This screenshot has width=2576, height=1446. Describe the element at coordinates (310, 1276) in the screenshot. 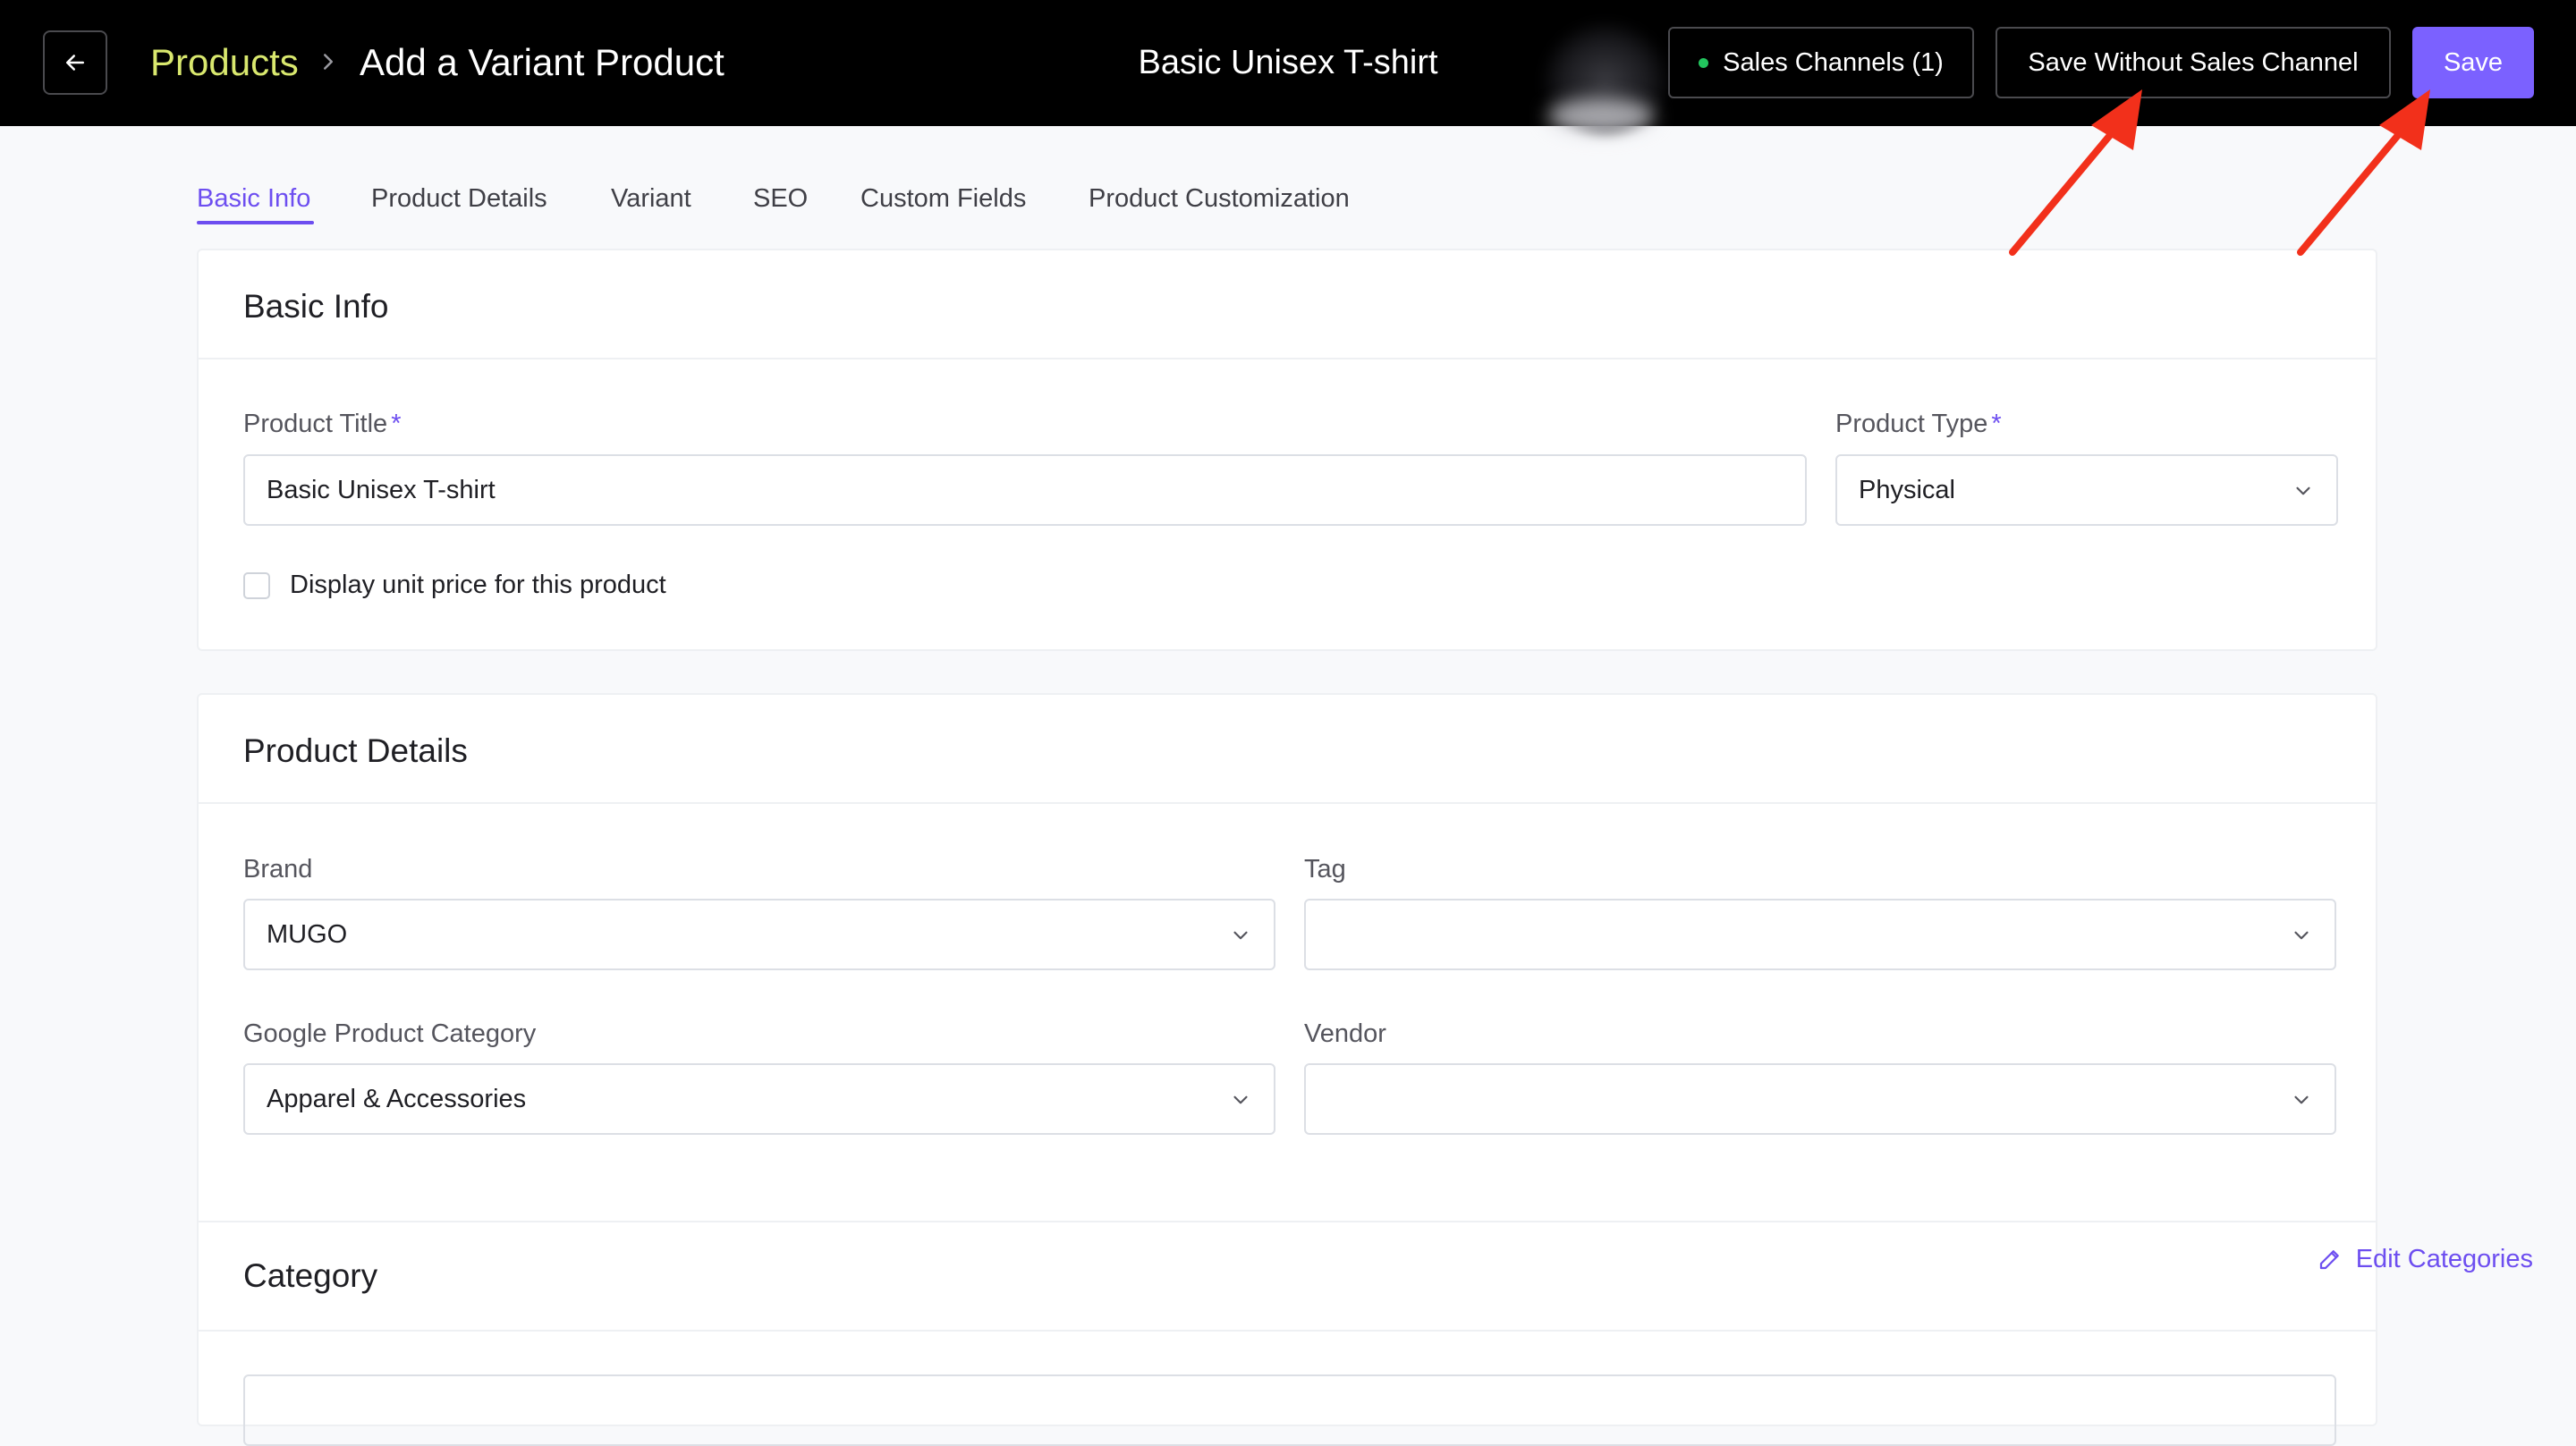

I see `category-title: Category` at that location.